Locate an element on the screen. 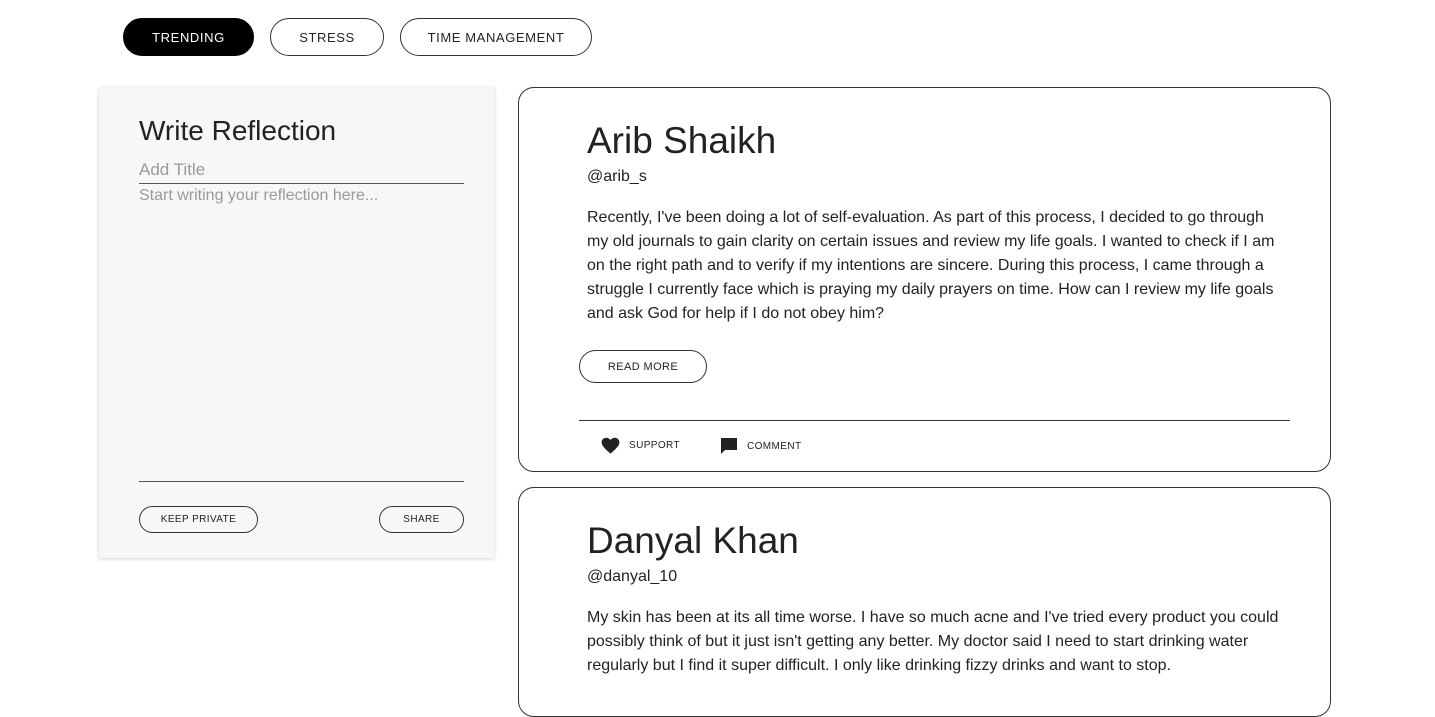 The width and height of the screenshot is (1435, 717). post-author: Danyal Khan is located at coordinates (693, 540).